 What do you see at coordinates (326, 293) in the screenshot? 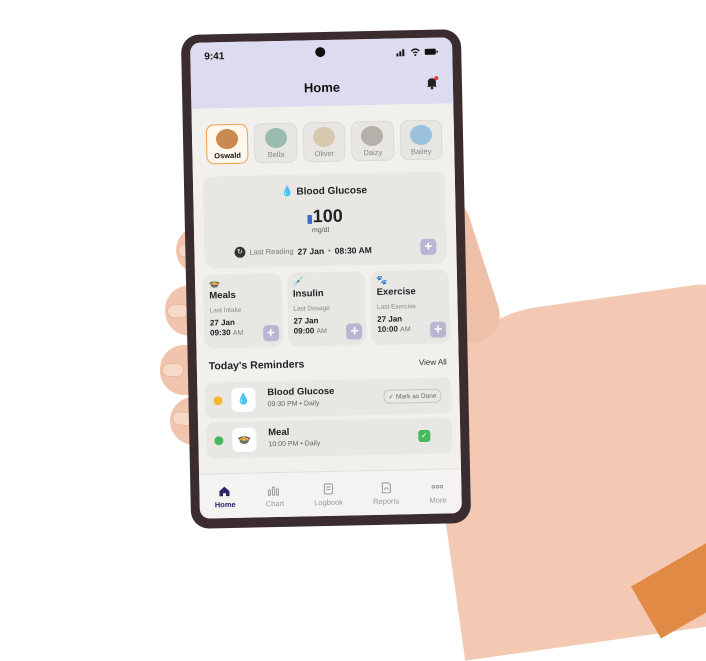
I see `card-title: Insulin` at bounding box center [326, 293].